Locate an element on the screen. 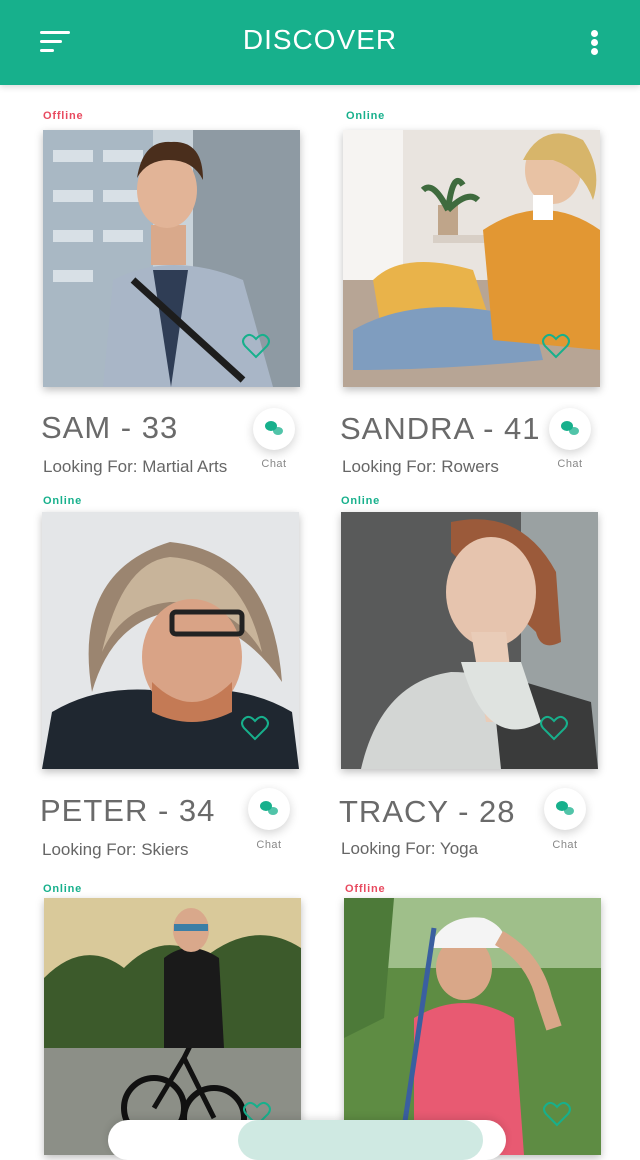 Image resolution: width=640 pixels, height=1160 pixels. page-title: DISCOVER is located at coordinates (320, 39).